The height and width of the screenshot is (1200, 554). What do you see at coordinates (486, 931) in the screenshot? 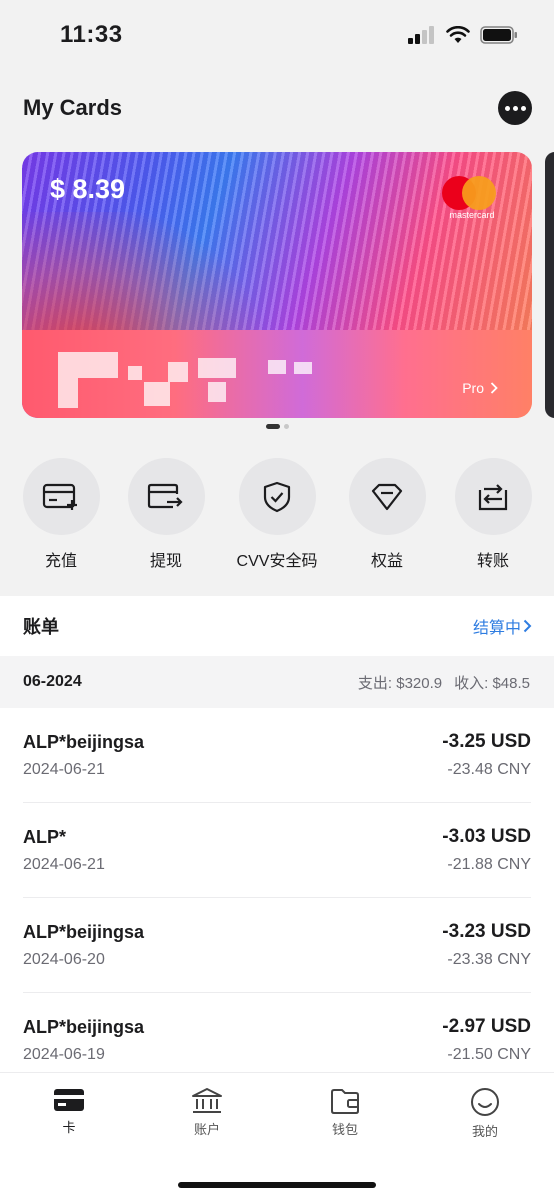
I see `transaction-amount: -3.23 USD` at bounding box center [486, 931].